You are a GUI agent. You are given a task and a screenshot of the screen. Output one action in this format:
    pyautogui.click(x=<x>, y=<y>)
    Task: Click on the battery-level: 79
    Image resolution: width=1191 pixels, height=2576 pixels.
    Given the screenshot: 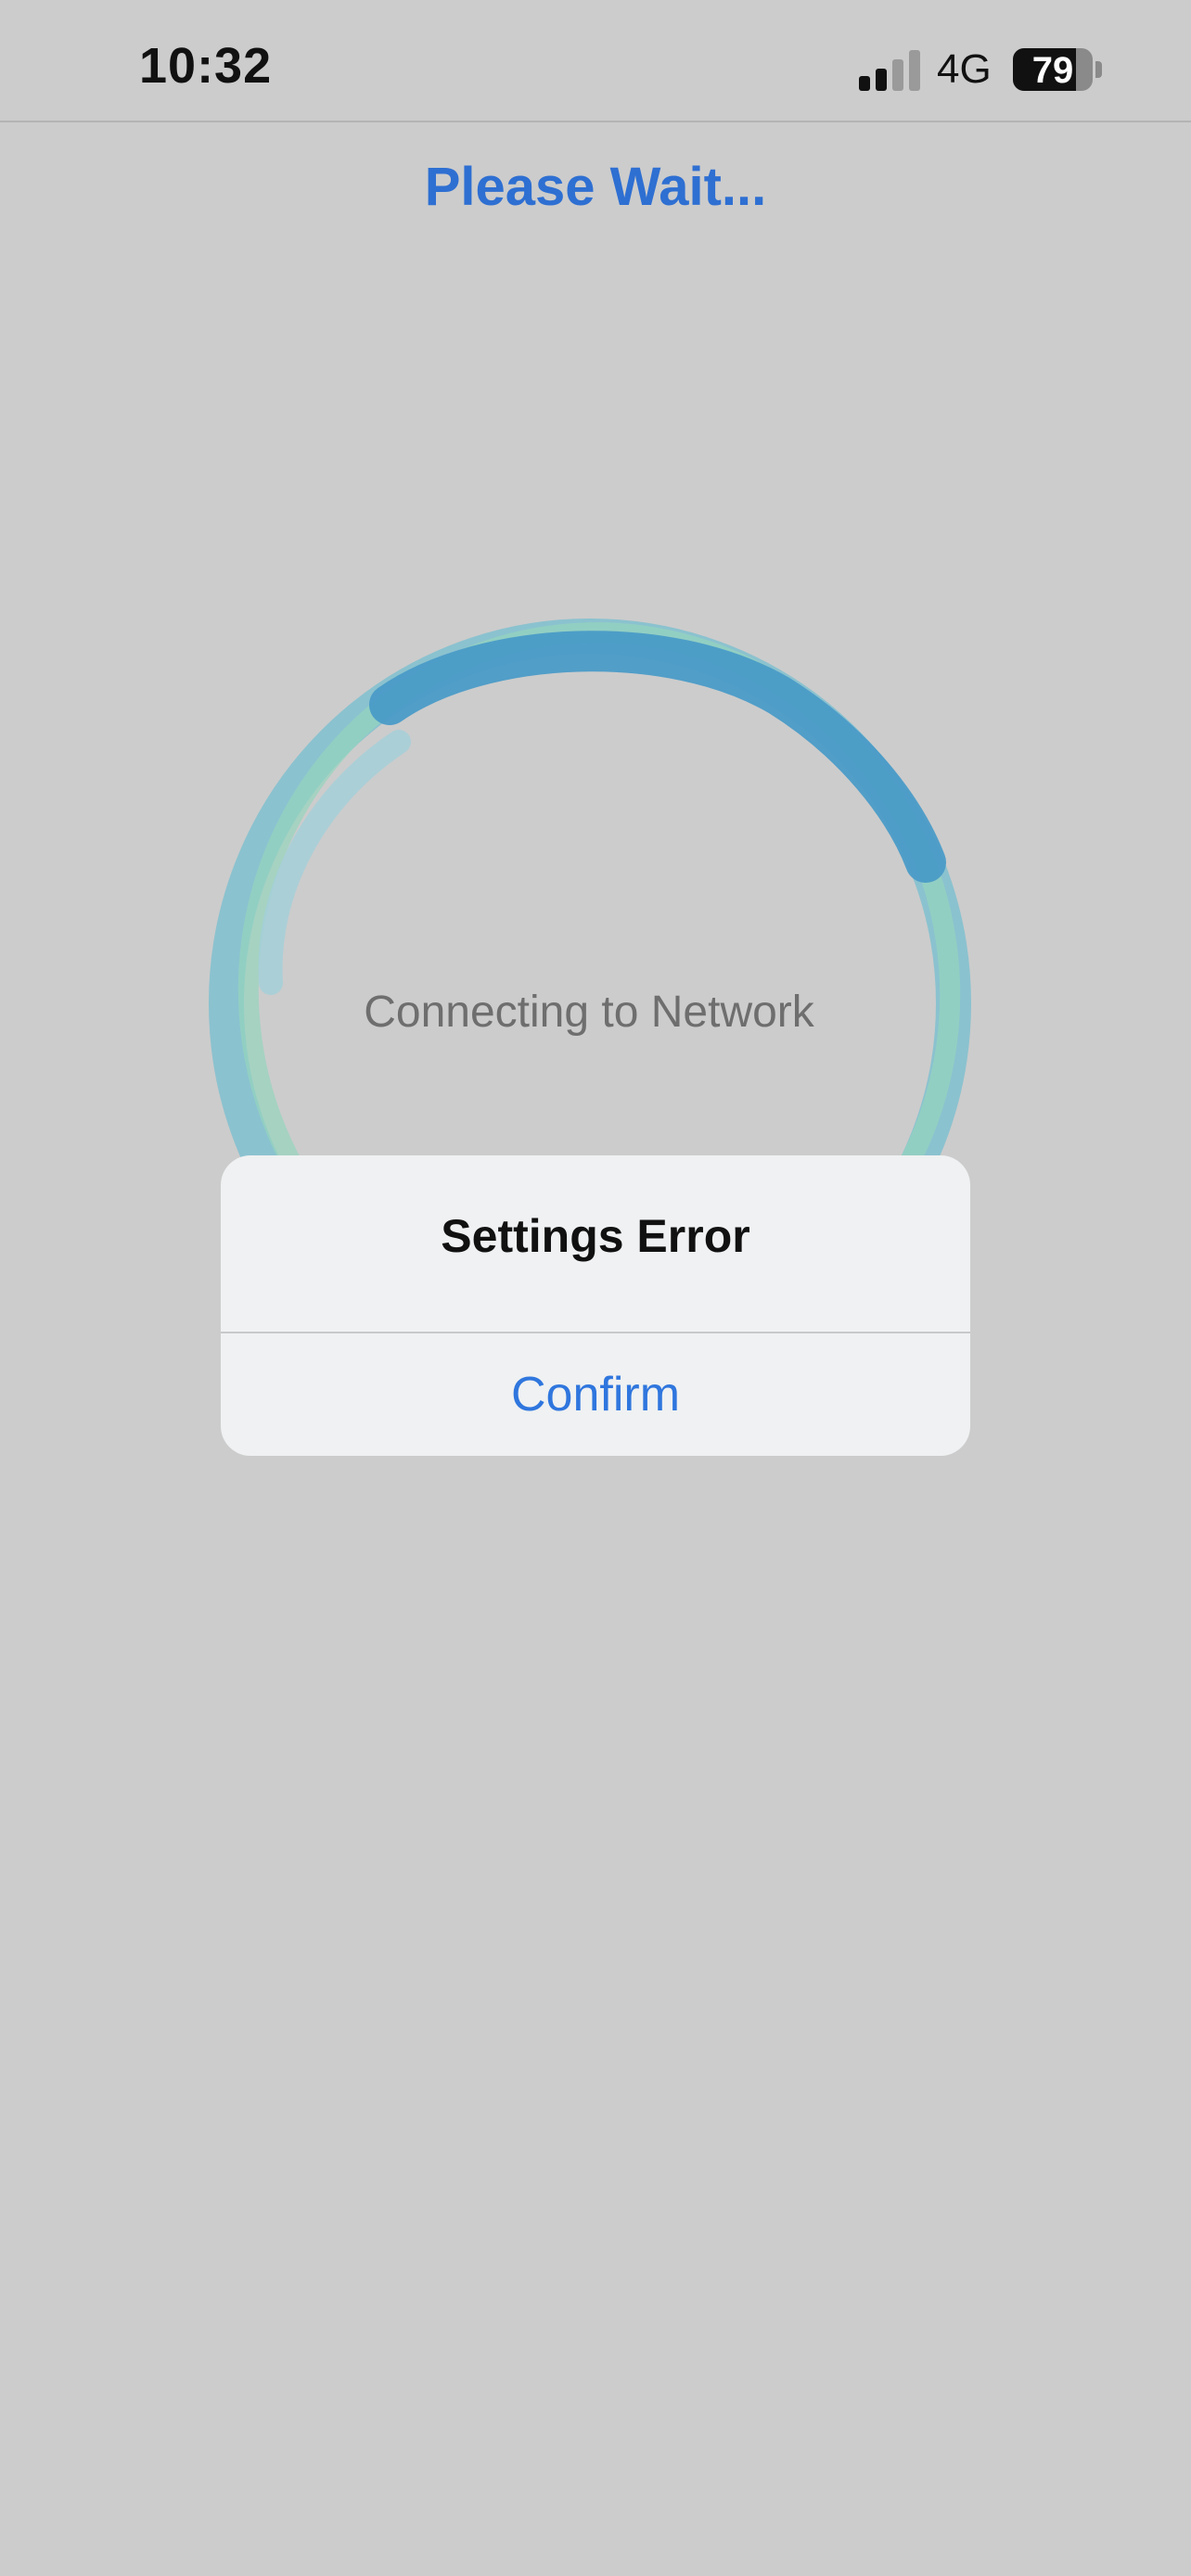 What is the action you would take?
    pyautogui.click(x=1052, y=71)
    